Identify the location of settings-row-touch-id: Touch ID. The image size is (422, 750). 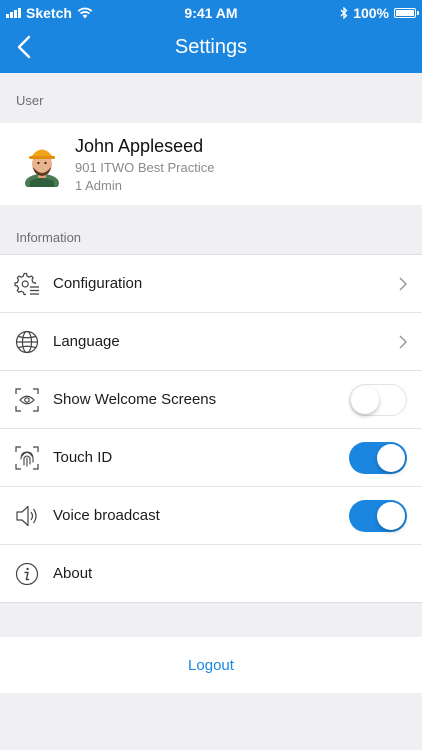
(211, 458).